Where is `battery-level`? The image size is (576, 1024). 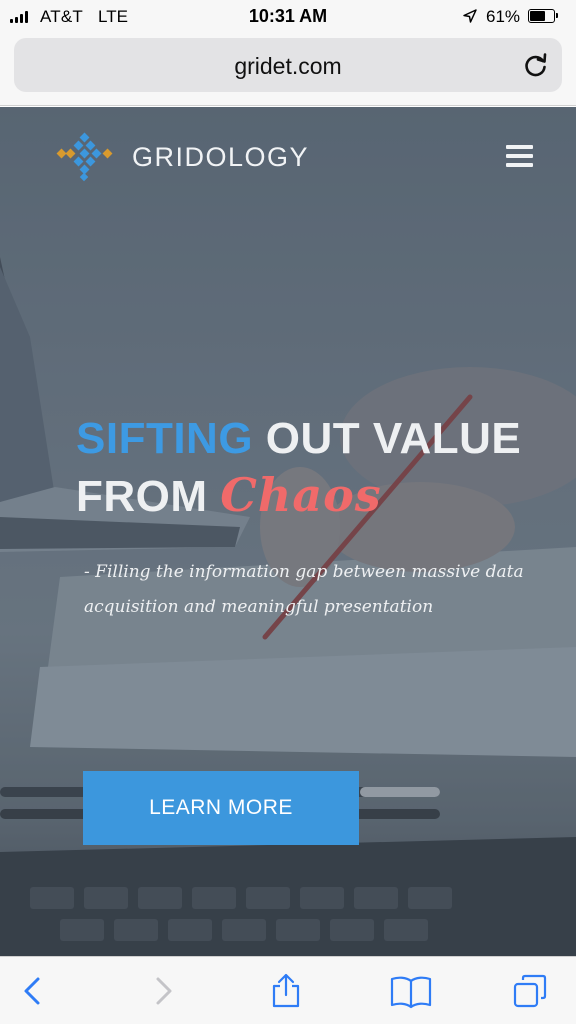 battery-level is located at coordinates (538, 16).